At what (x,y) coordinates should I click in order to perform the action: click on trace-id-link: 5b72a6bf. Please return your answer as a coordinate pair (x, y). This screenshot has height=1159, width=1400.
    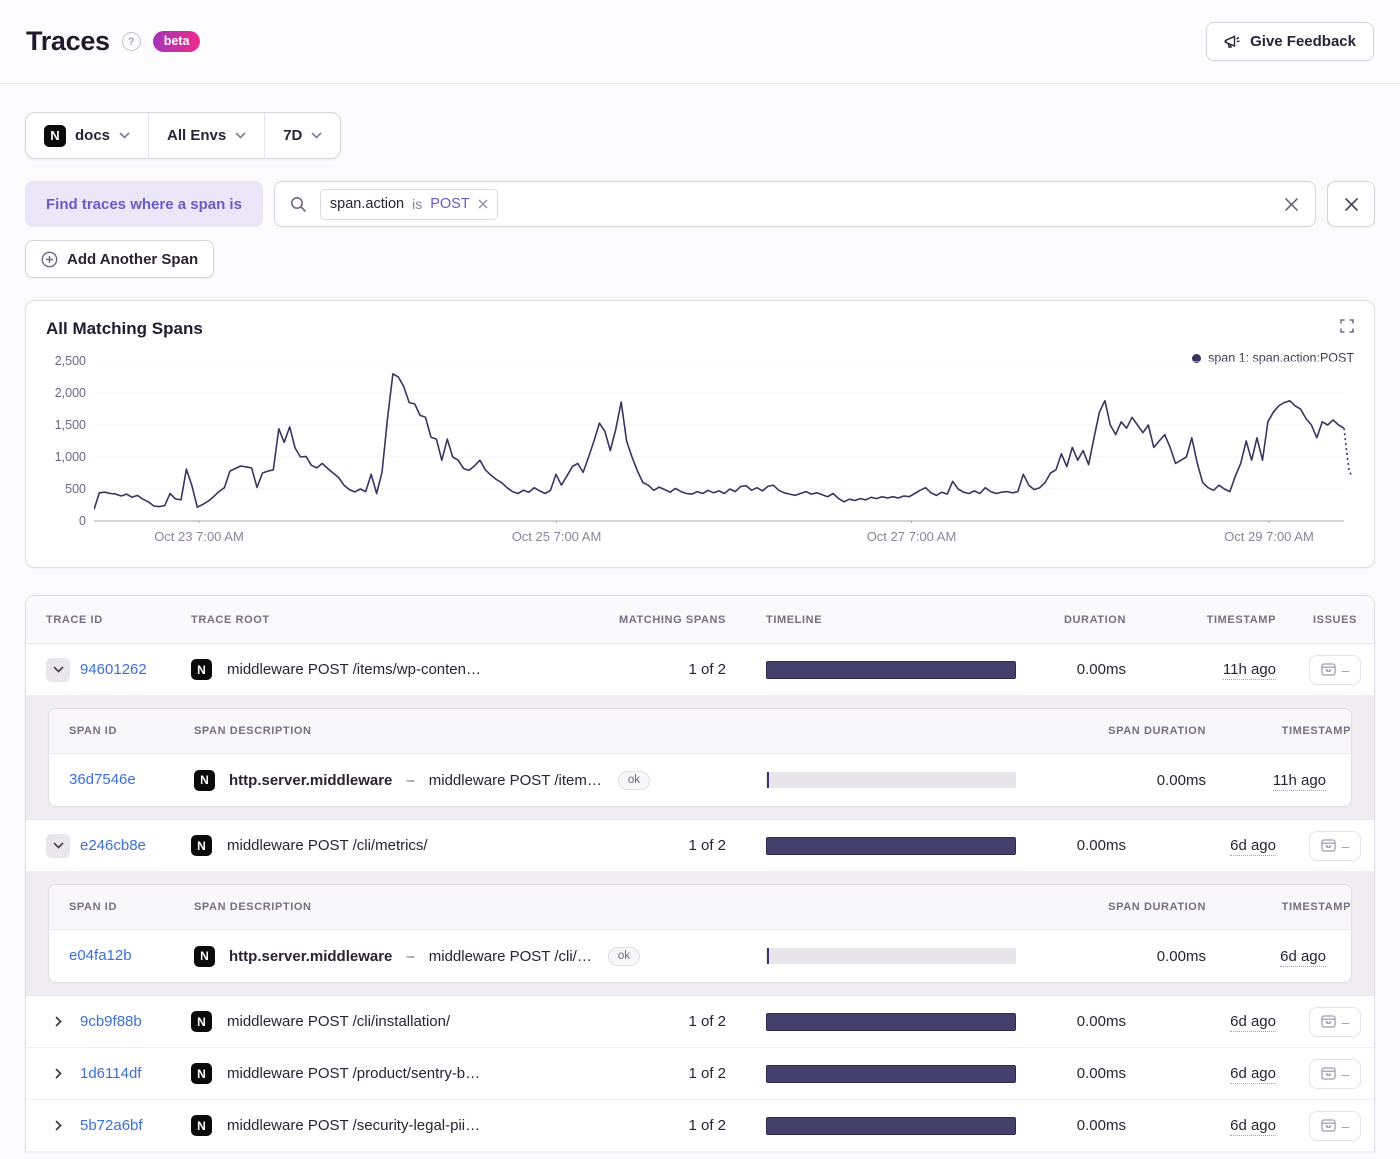
    Looking at the image, I should click on (111, 1125).